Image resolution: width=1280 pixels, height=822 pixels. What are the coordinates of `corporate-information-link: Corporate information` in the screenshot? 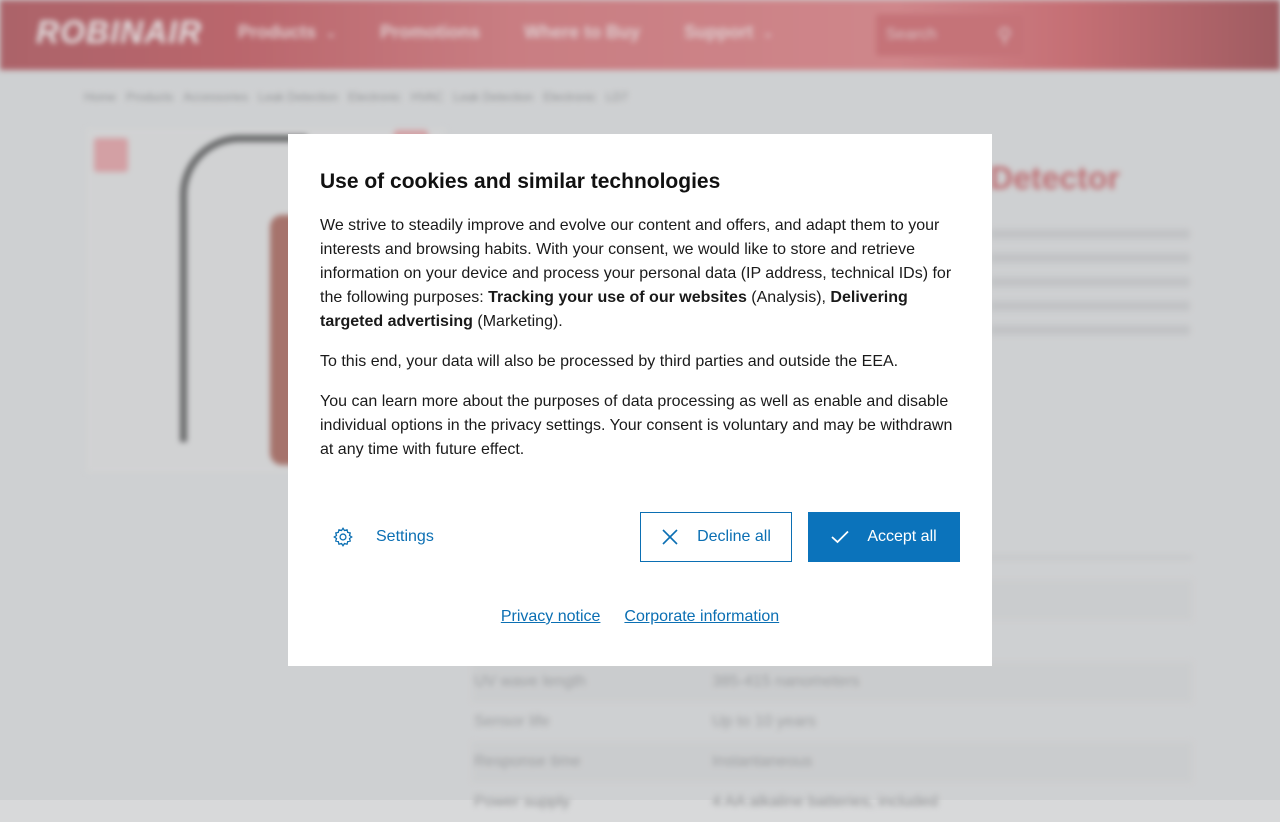 It's located at (701, 617).